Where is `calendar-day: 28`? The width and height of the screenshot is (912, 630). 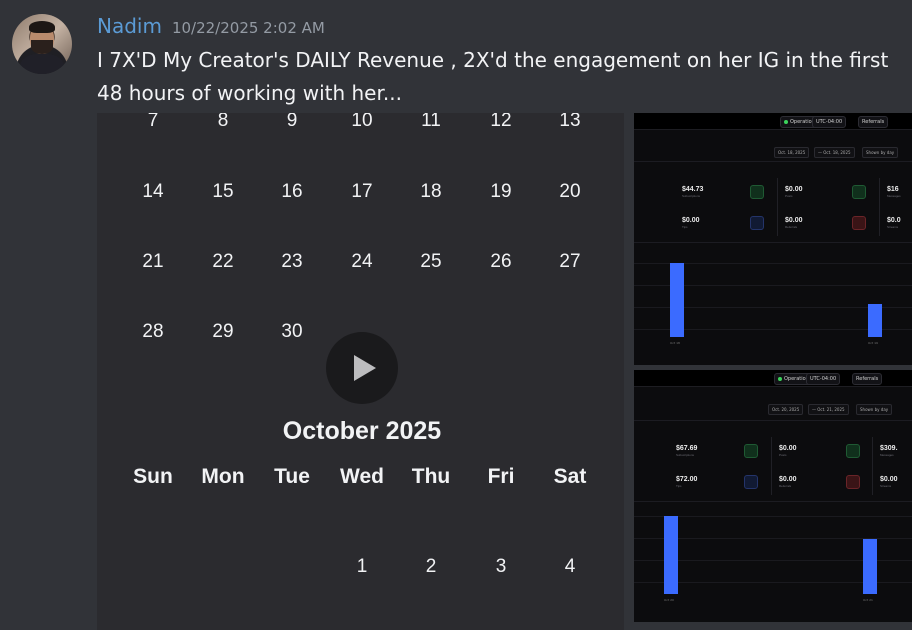
calendar-day: 28 is located at coordinates (153, 331).